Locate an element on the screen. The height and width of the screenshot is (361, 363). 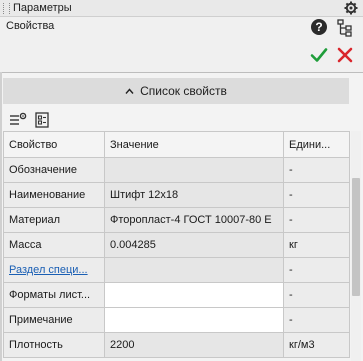
column-header-property: Свойство is located at coordinates (54, 144).